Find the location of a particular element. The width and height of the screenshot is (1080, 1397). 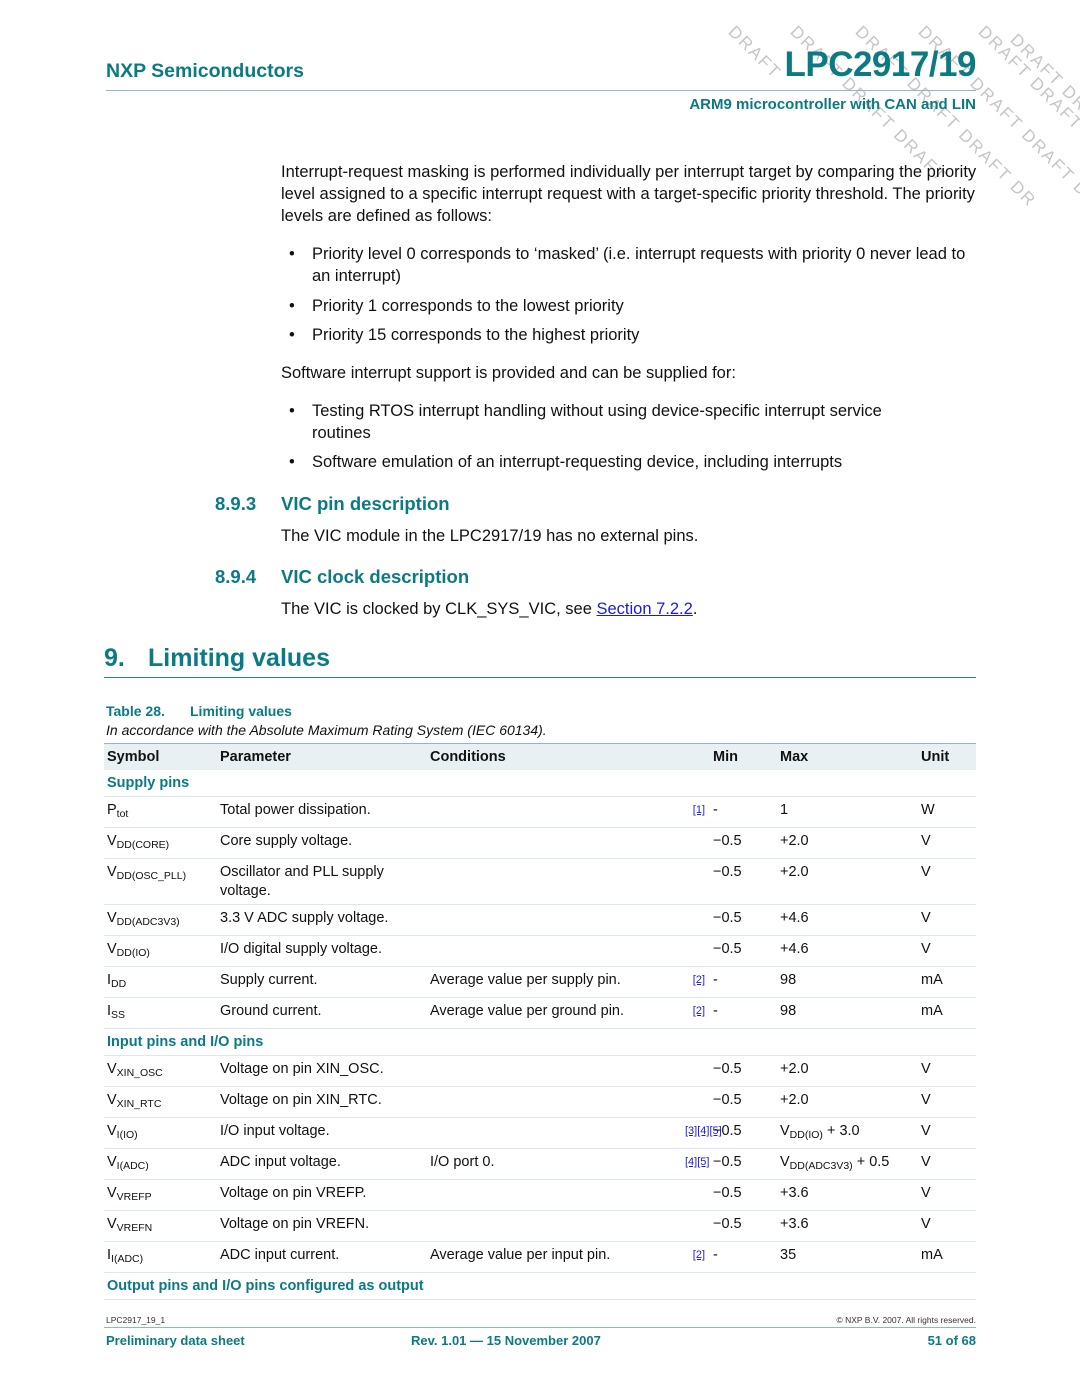

section-number: 9. is located at coordinates (114, 658).